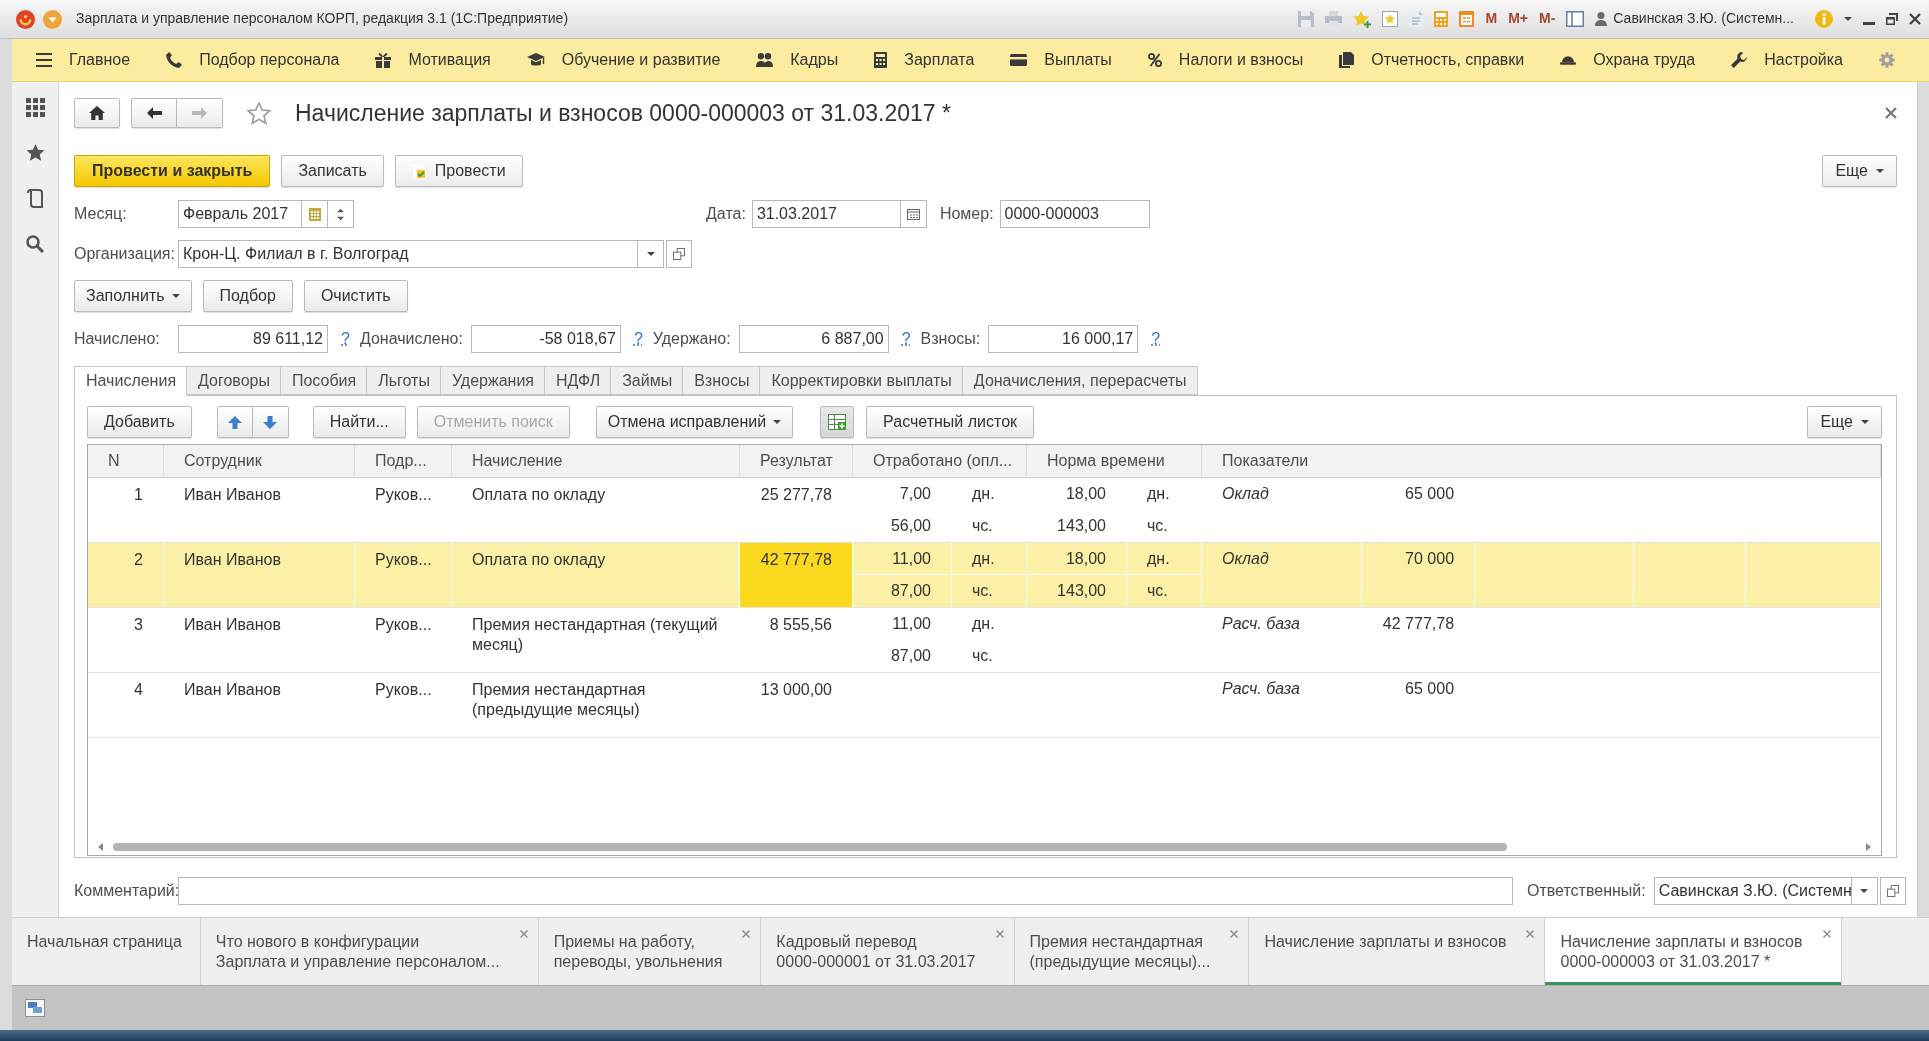  Describe the element at coordinates (694, 422) in the screenshot. I see `dropdown-button: Отмена исправлений` at that location.